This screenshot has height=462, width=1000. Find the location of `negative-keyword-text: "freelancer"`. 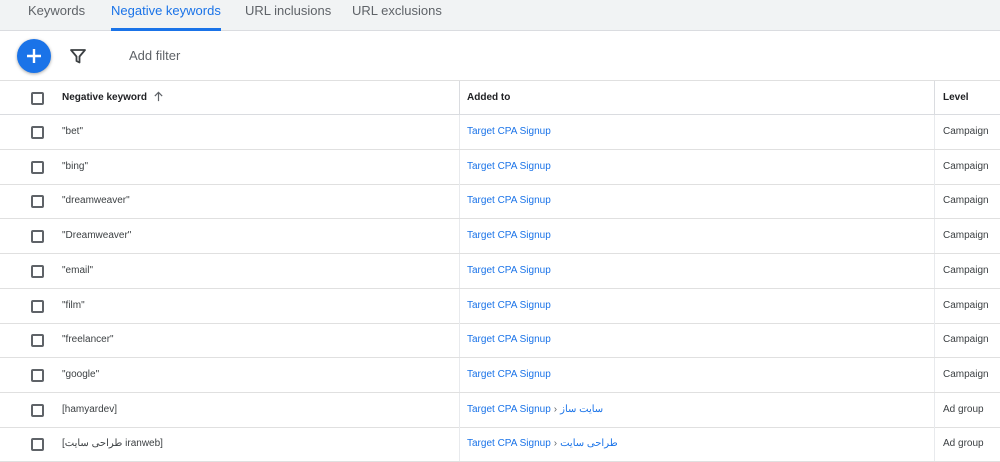

negative-keyword-text: "freelancer" is located at coordinates (88, 340).